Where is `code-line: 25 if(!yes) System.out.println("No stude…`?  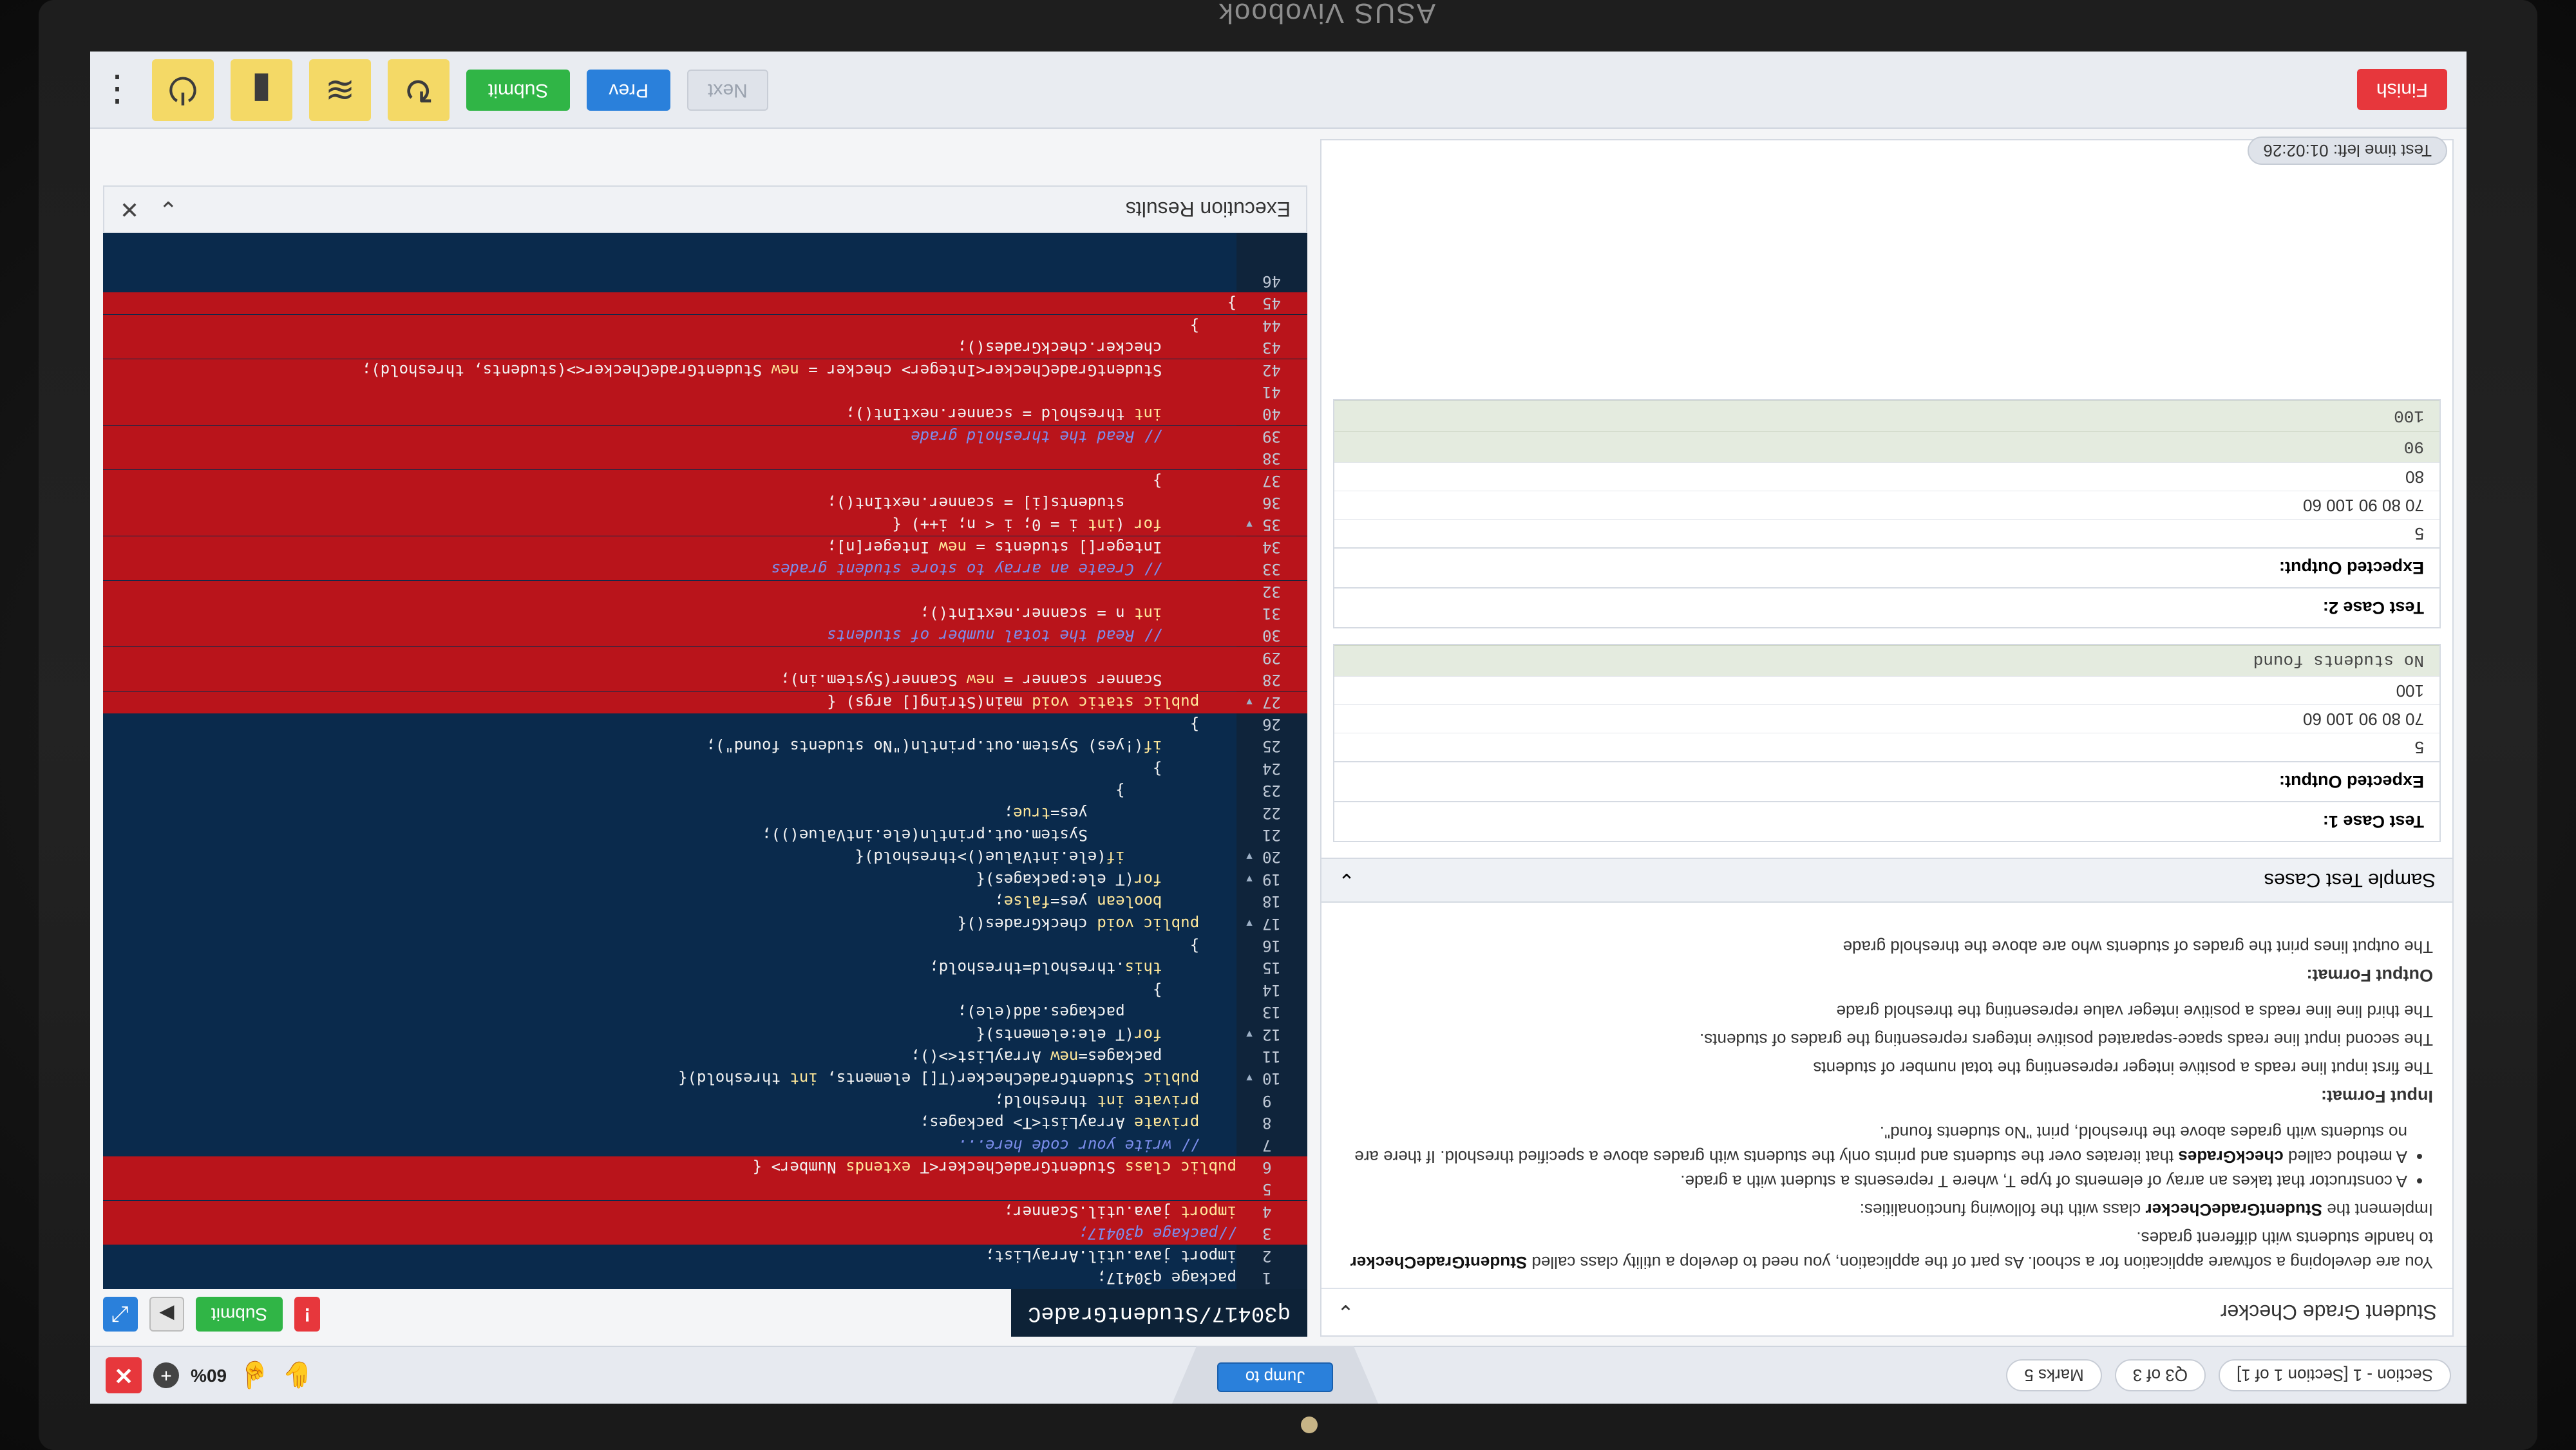 code-line: 25 if(!yes) System.out.println("No stude… is located at coordinates (994, 746).